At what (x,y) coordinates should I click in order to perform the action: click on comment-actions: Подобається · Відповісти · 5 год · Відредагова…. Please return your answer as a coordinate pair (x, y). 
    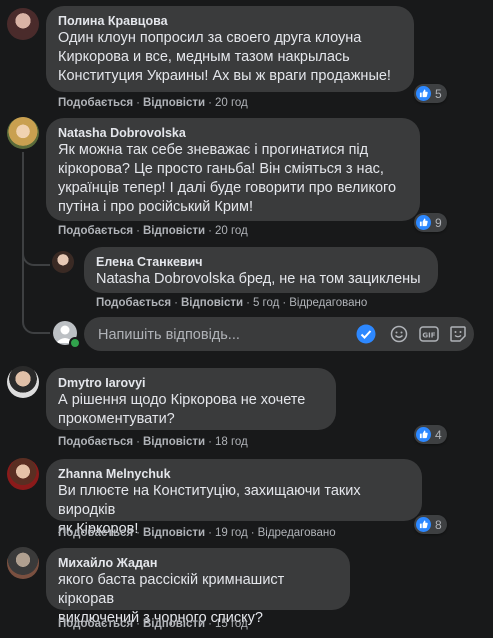
    Looking at the image, I should click on (232, 303).